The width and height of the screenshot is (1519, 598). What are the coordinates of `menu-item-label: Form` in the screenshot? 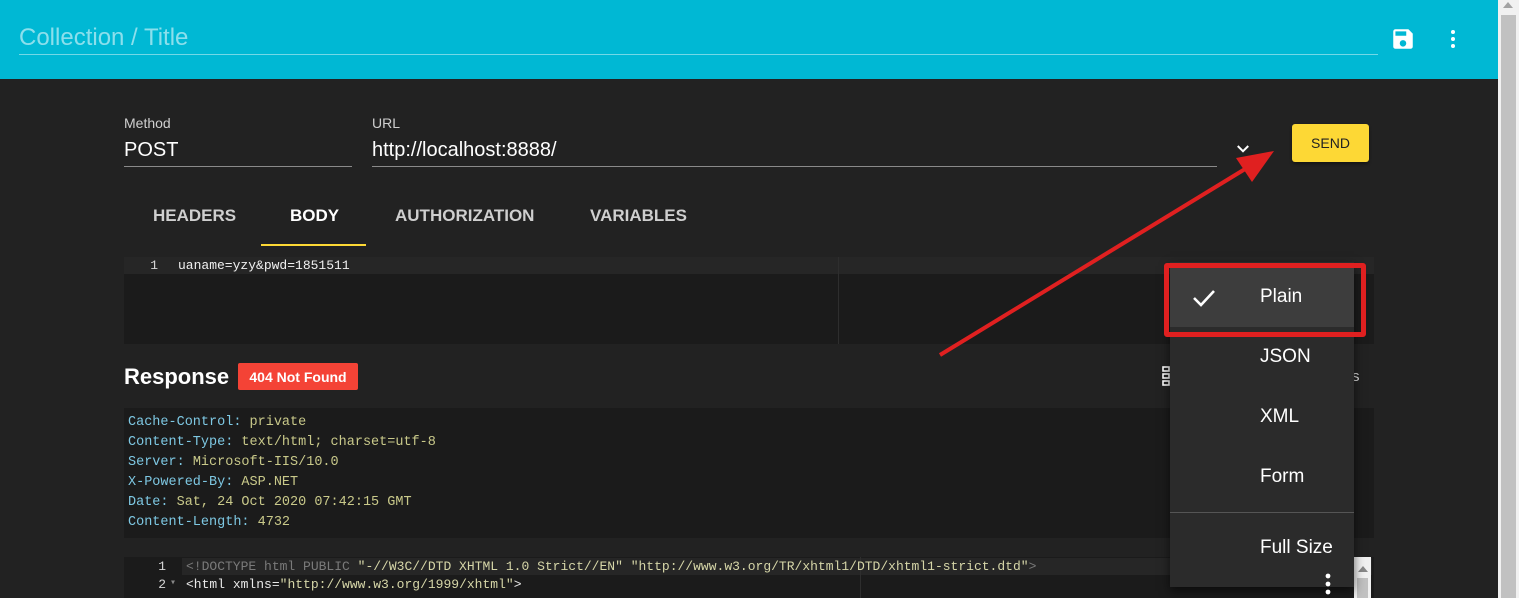 It's located at (1282, 476).